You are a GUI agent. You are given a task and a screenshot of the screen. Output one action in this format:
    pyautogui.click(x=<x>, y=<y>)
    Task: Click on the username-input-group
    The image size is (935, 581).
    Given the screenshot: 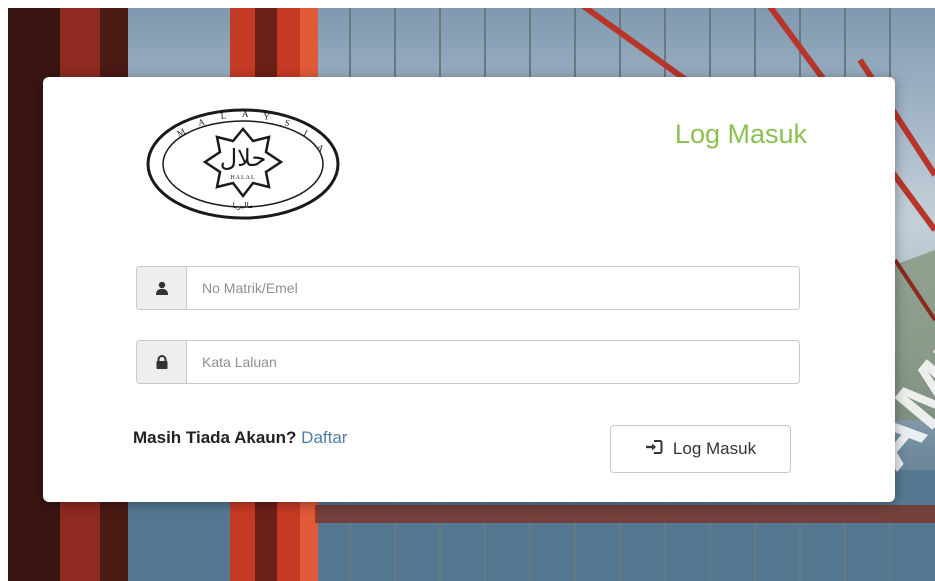 What is the action you would take?
    pyautogui.click(x=468, y=288)
    